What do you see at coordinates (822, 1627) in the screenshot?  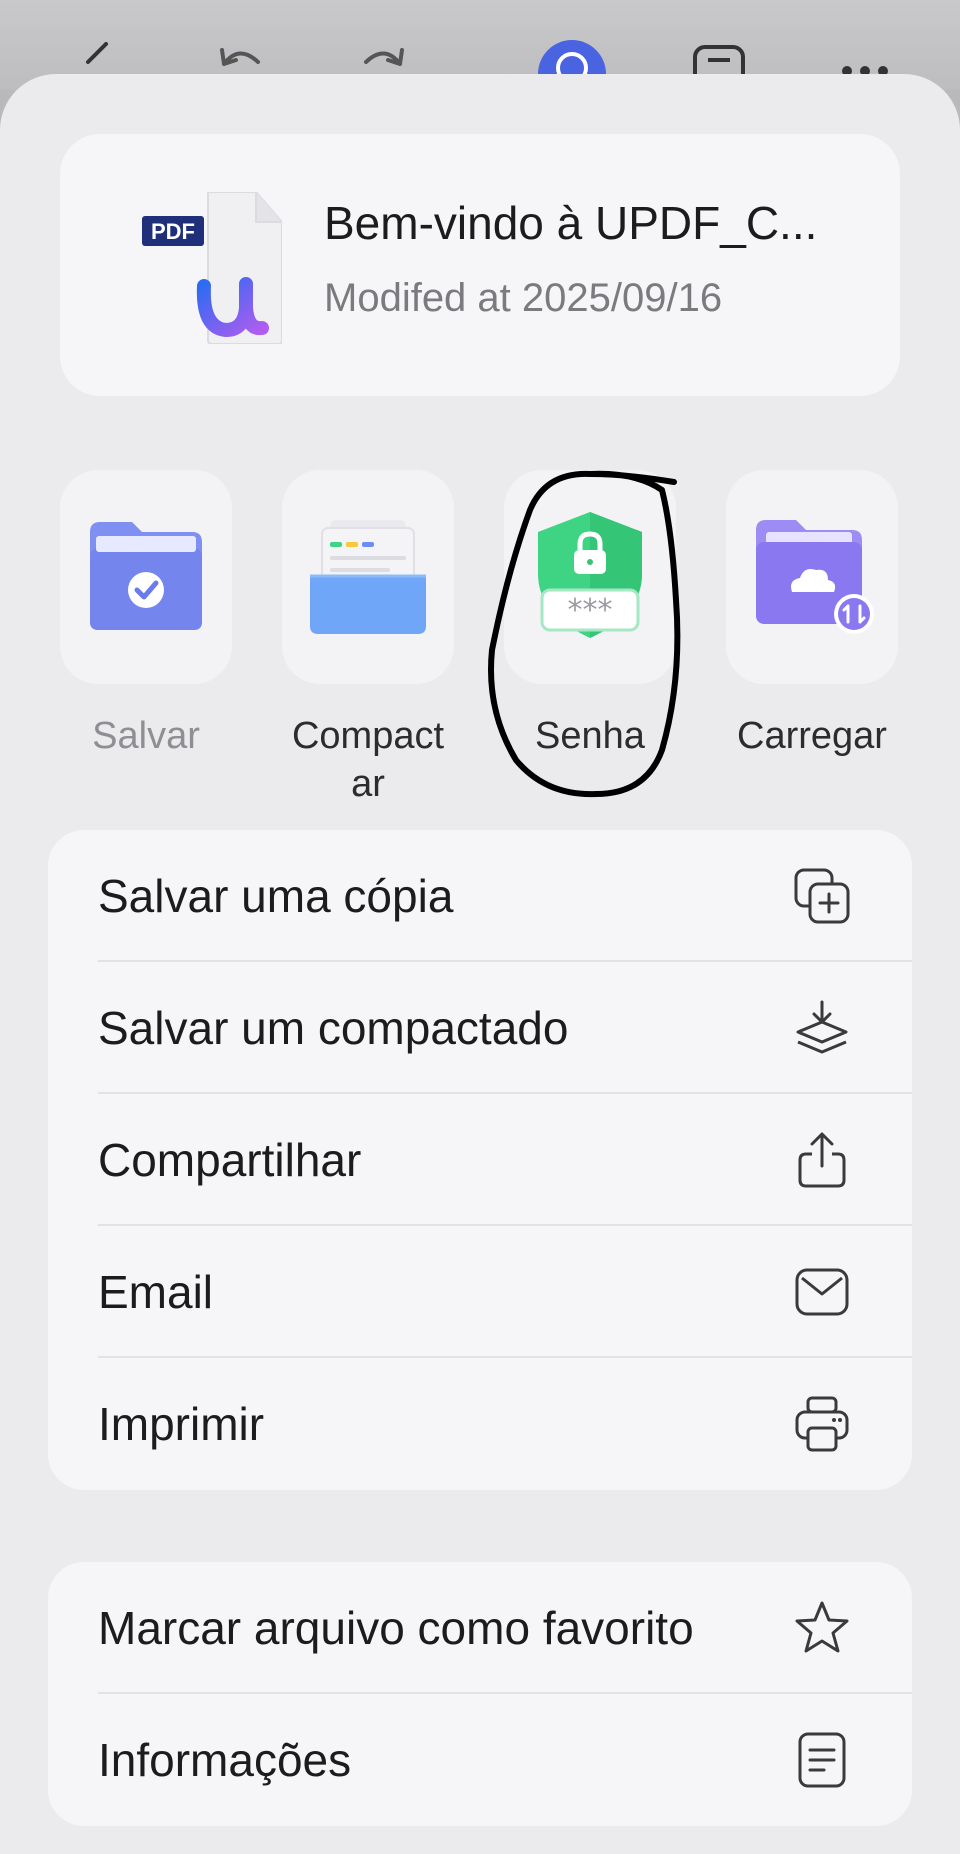 I see `star-icon` at bounding box center [822, 1627].